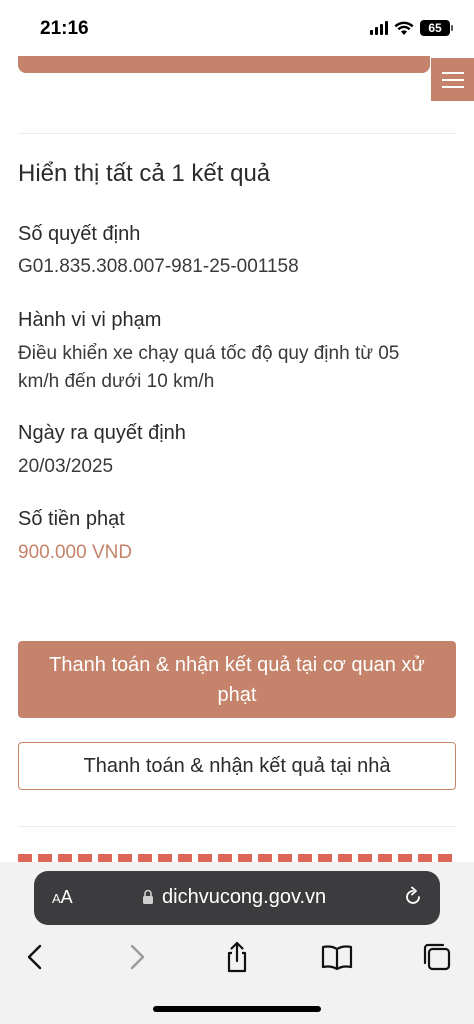 The width and height of the screenshot is (474, 1024). I want to click on results-title: Hiển thị tất cả 1 kết quả, so click(144, 173).